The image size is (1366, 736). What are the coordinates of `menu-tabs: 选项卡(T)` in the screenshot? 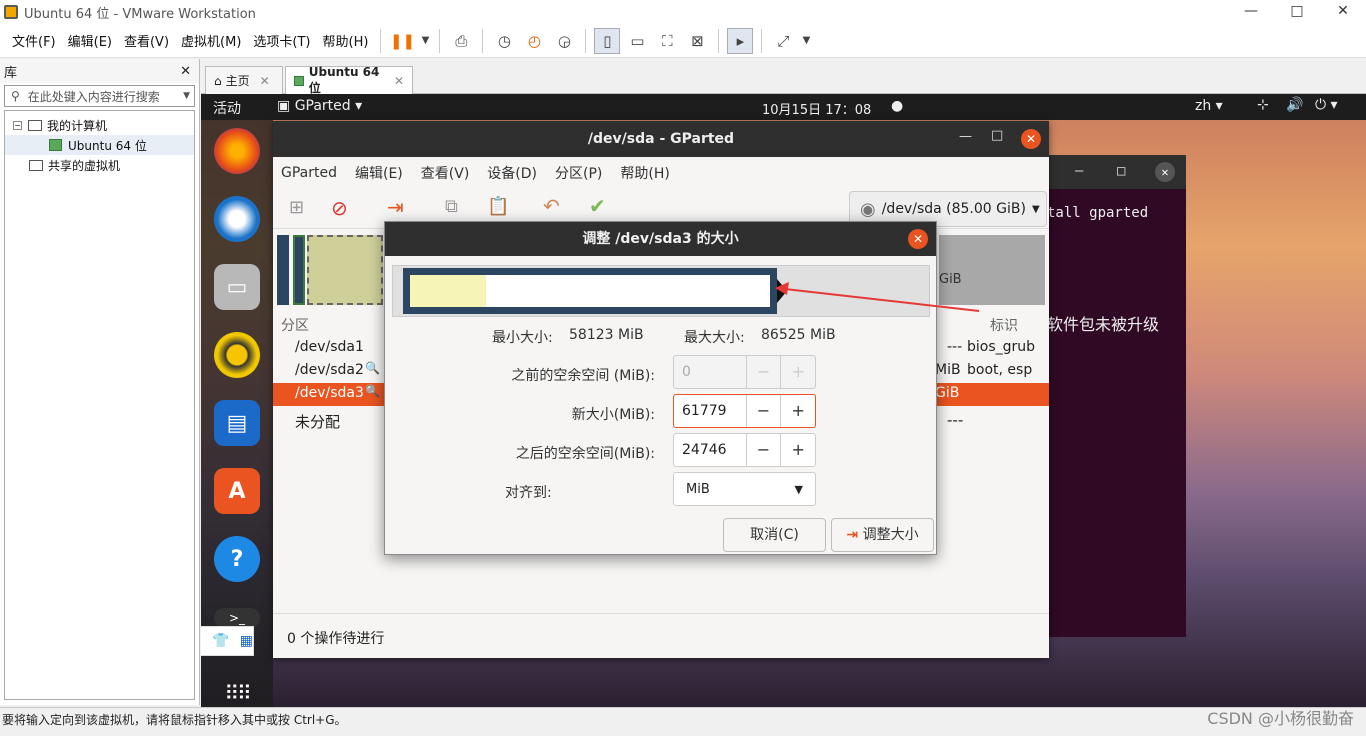 It's located at (281, 40).